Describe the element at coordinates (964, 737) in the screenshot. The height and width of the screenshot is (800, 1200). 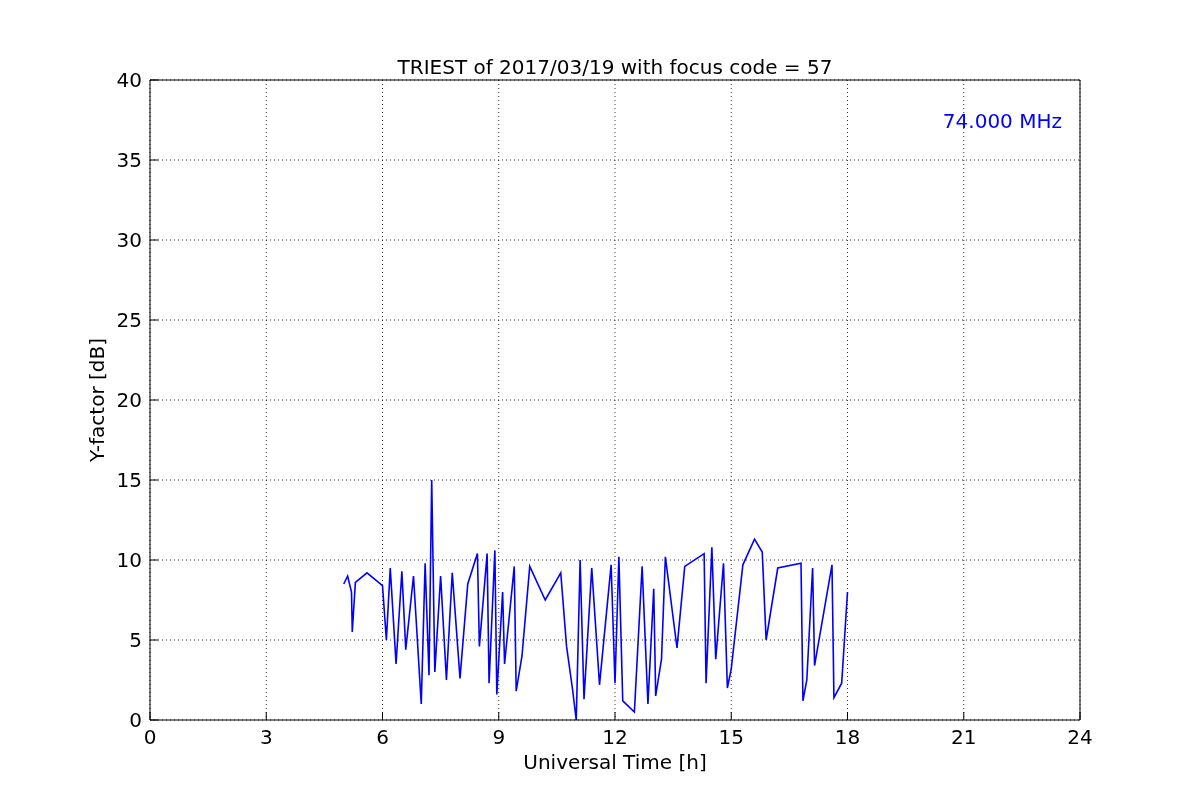
I see `x-tick-label: 21` at that location.